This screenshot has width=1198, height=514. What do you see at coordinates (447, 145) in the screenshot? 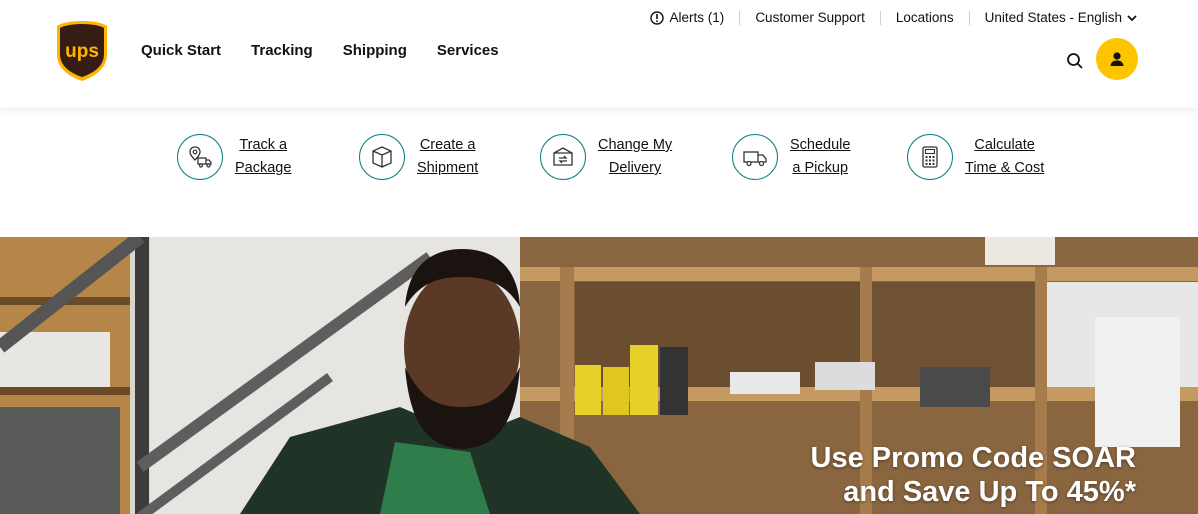
I see `quick-link-line1: Create a` at bounding box center [447, 145].